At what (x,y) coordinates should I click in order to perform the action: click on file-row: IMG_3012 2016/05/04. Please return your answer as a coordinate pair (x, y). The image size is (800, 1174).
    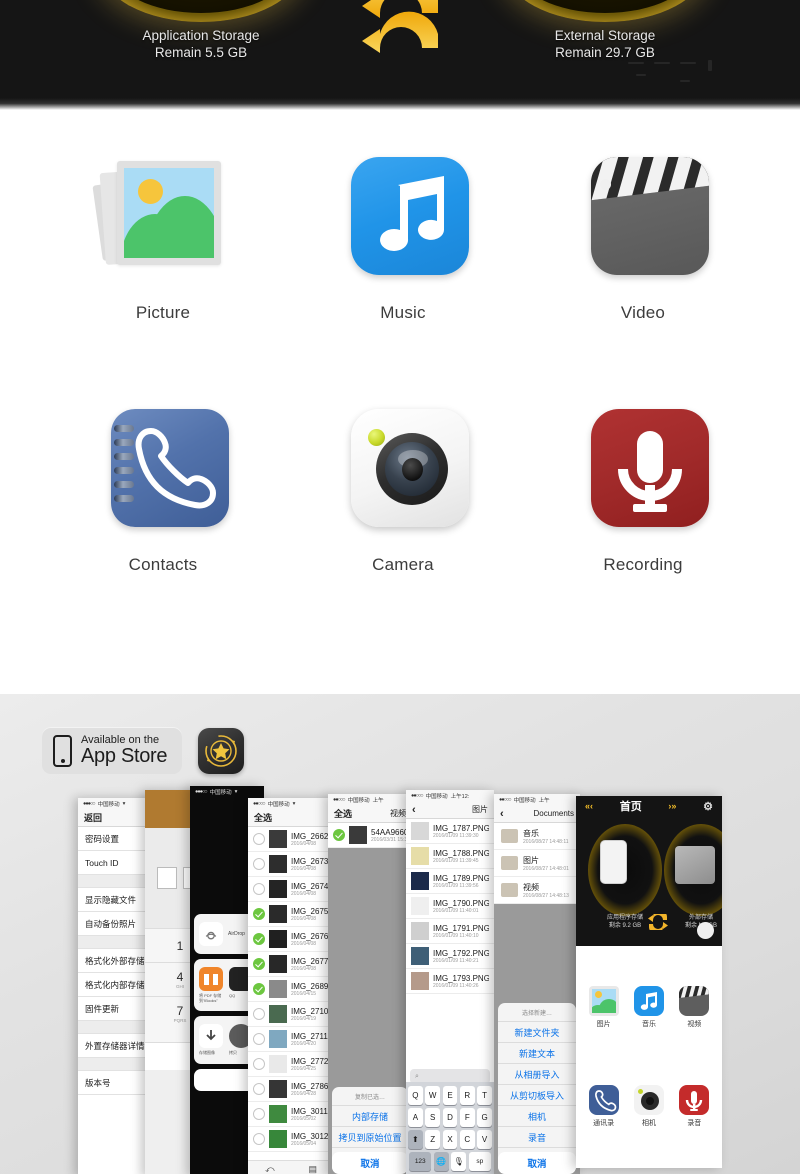
    Looking at the image, I should click on (291, 1139).